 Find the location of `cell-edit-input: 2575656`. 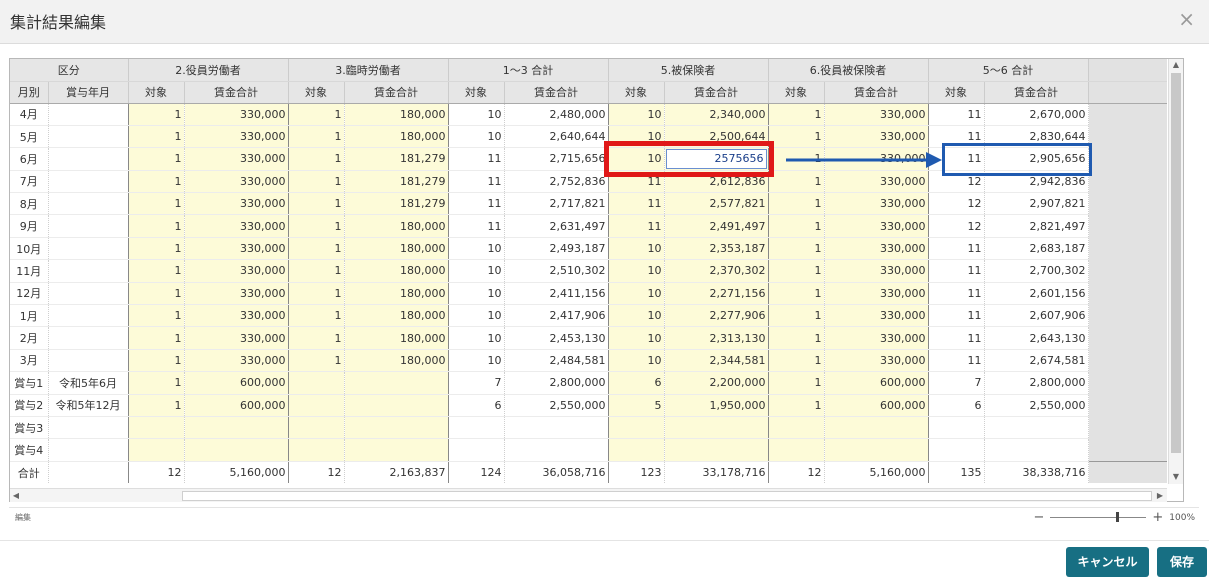

cell-edit-input: 2575656 is located at coordinates (716, 158).